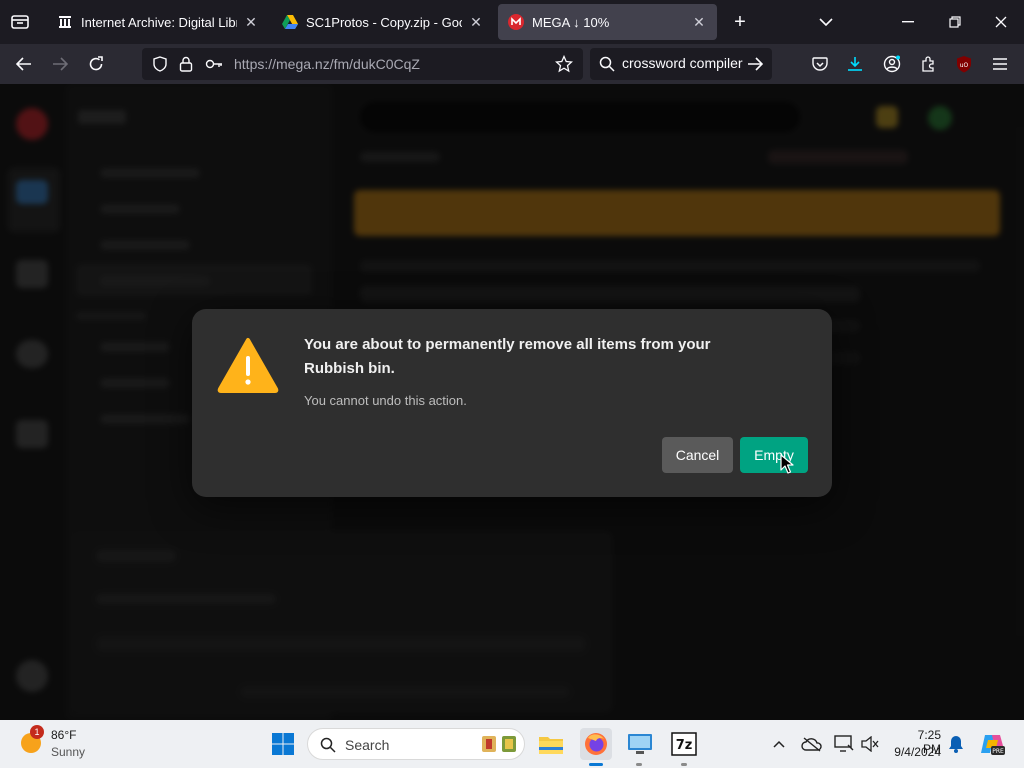 The image size is (1024, 768). What do you see at coordinates (551, 744) in the screenshot?
I see `file-explorer-icon` at bounding box center [551, 744].